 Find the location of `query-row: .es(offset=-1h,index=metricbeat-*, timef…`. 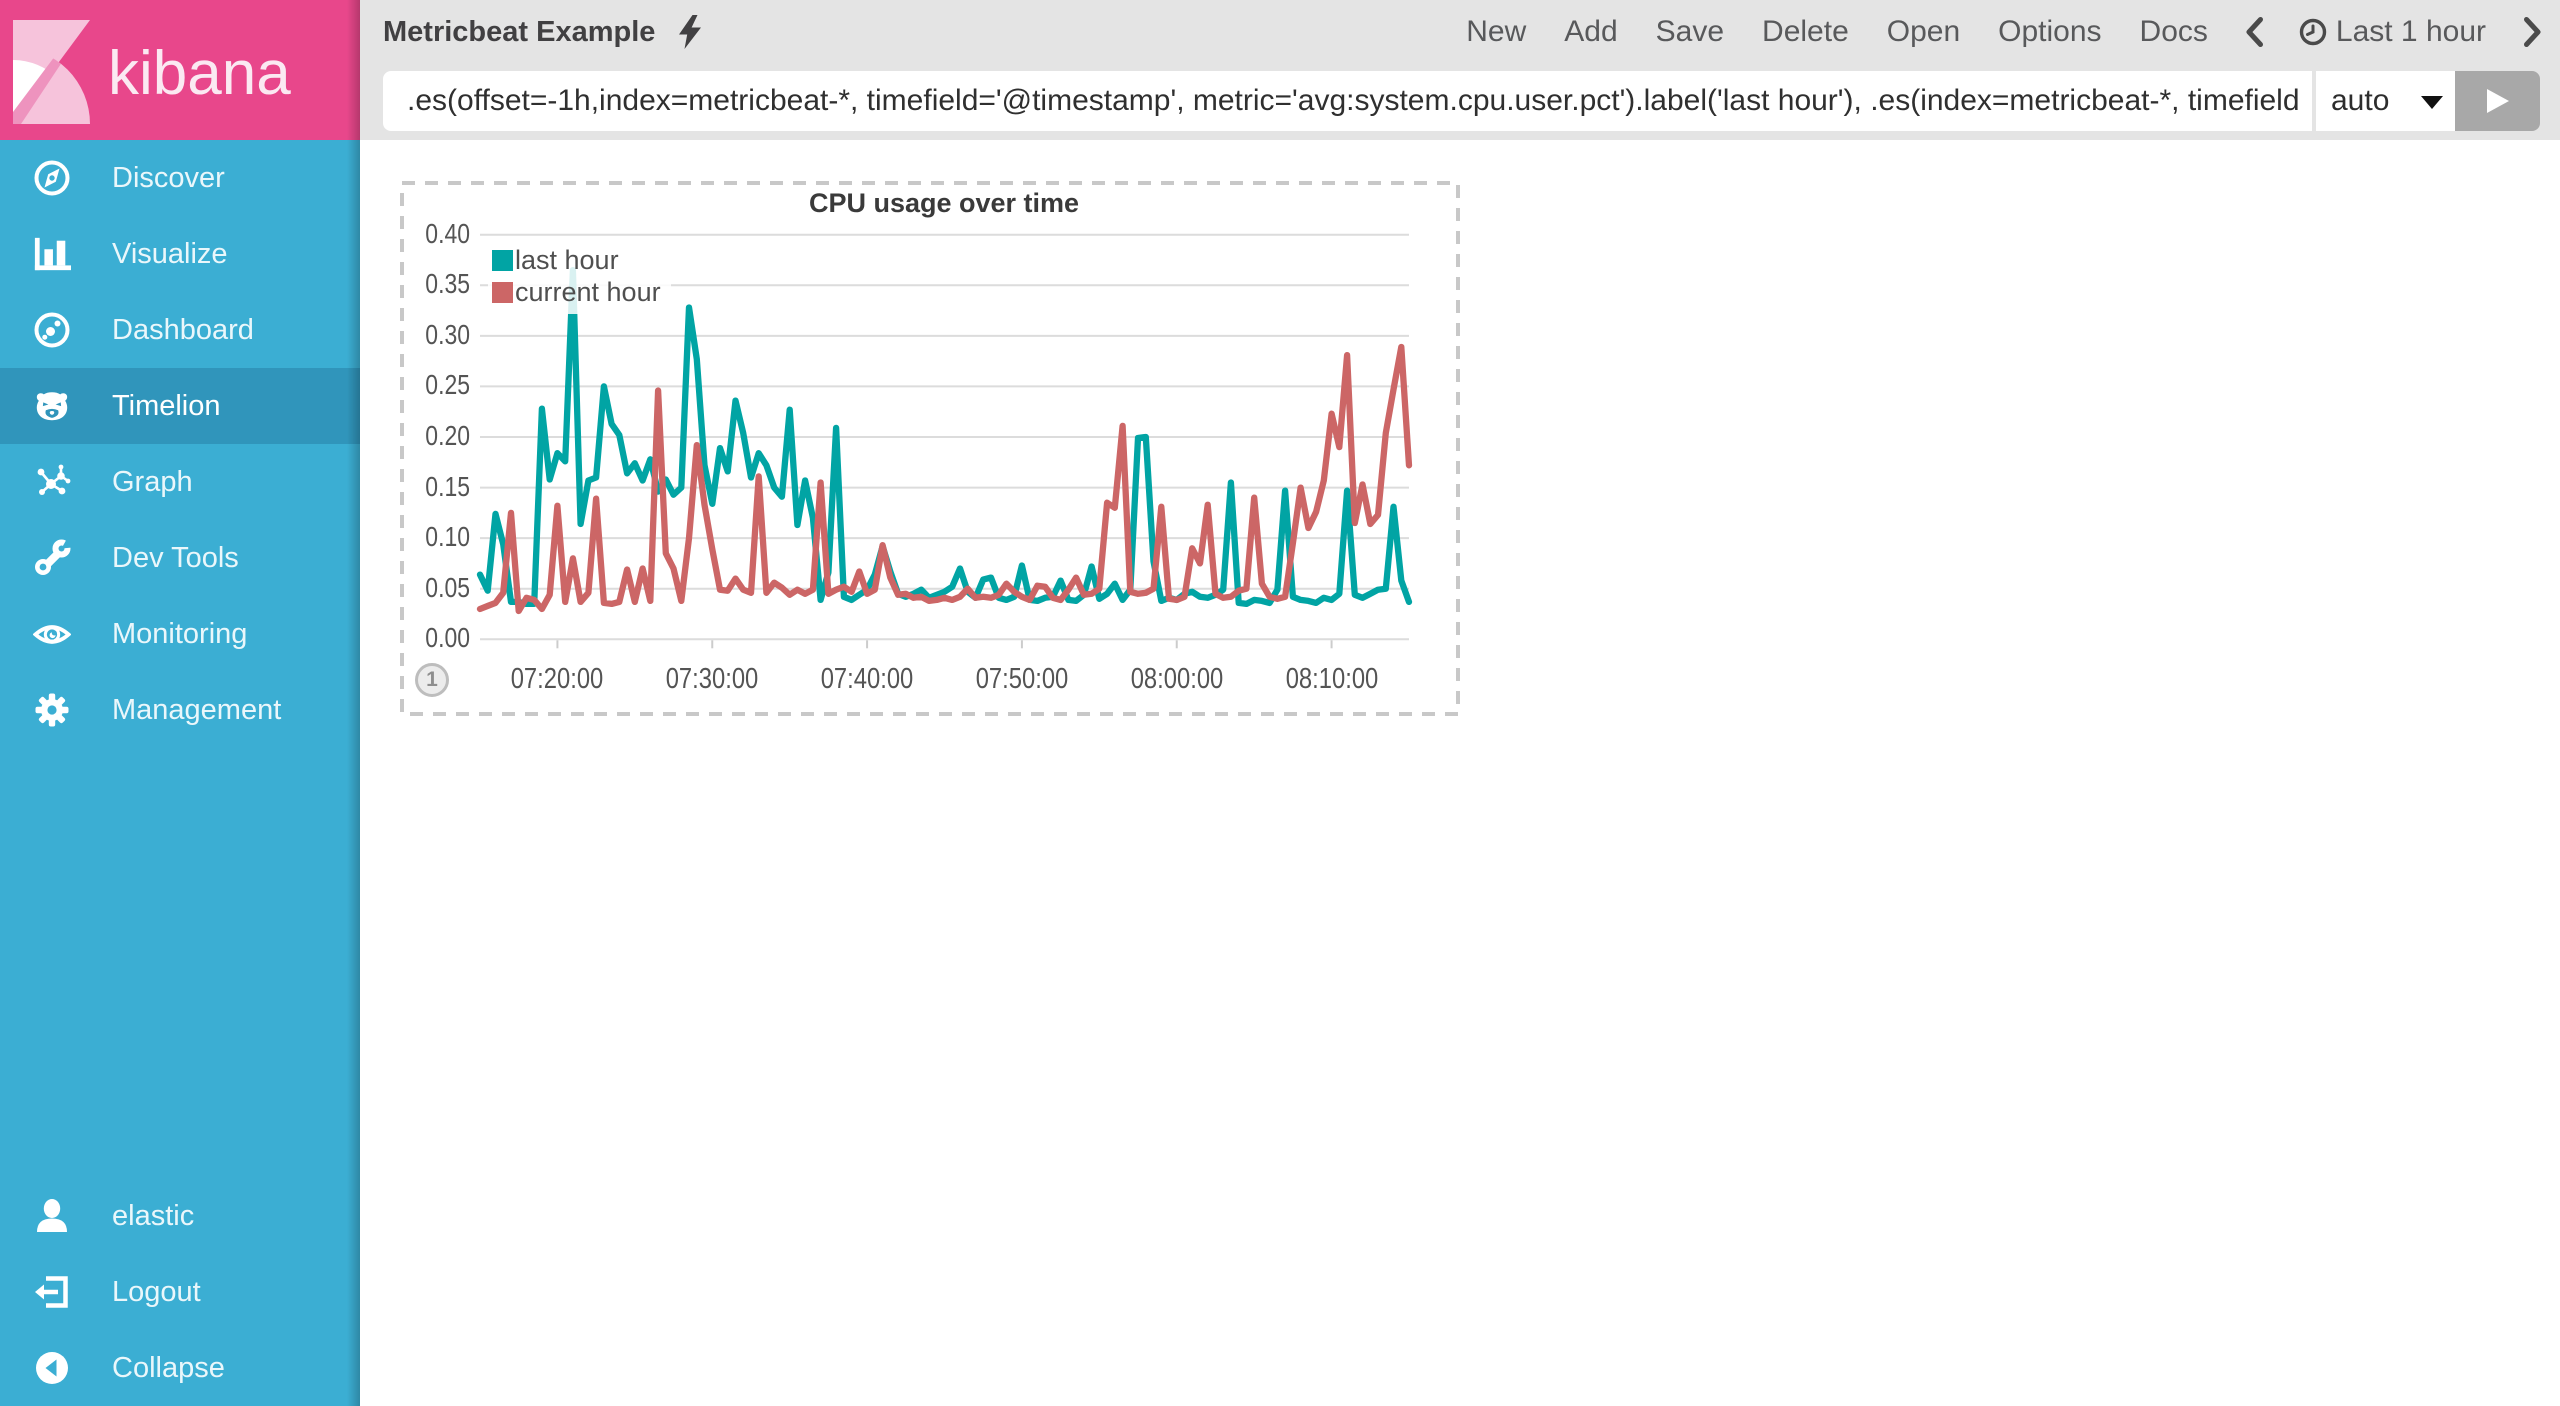

query-row: .es(offset=-1h,index=metricbeat-*, timef… is located at coordinates (1461, 101).